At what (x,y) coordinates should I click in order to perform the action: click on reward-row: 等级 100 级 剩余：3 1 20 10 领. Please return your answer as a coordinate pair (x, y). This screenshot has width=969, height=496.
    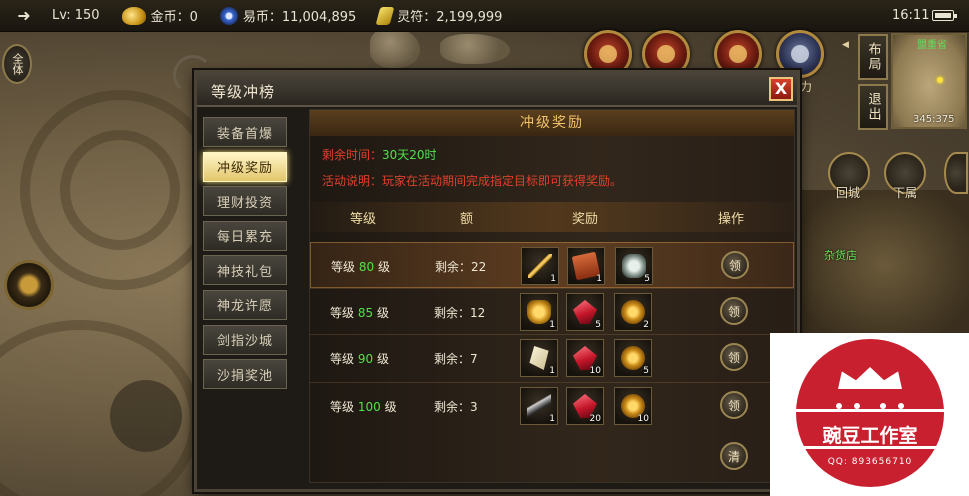
    Looking at the image, I should click on (552, 405).